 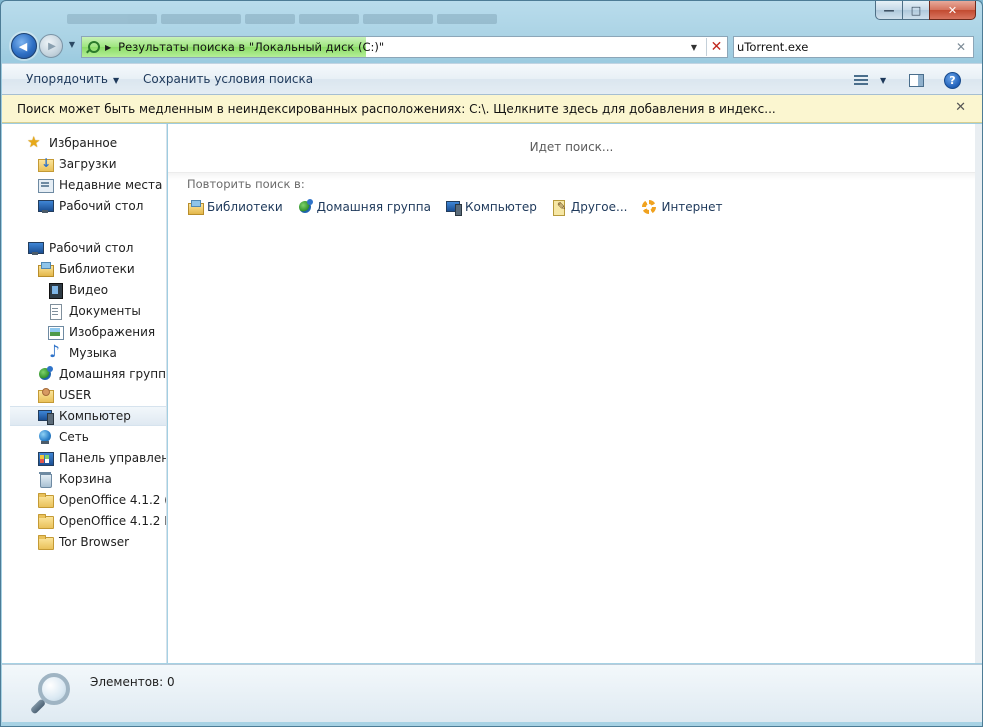 I want to click on nav-item-label: Документы, so click(x=105, y=311).